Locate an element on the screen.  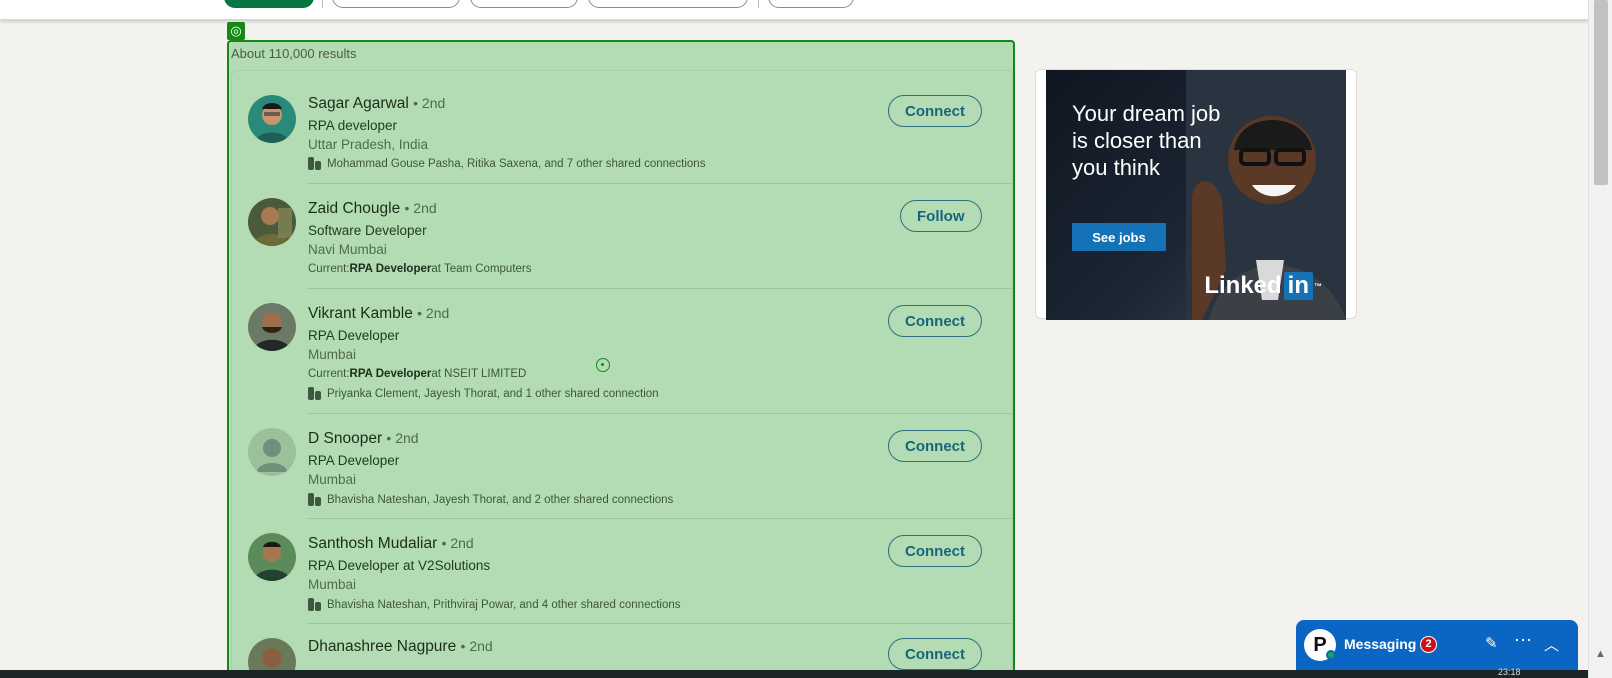
person-name: Vikrant Kamble is located at coordinates (360, 313).